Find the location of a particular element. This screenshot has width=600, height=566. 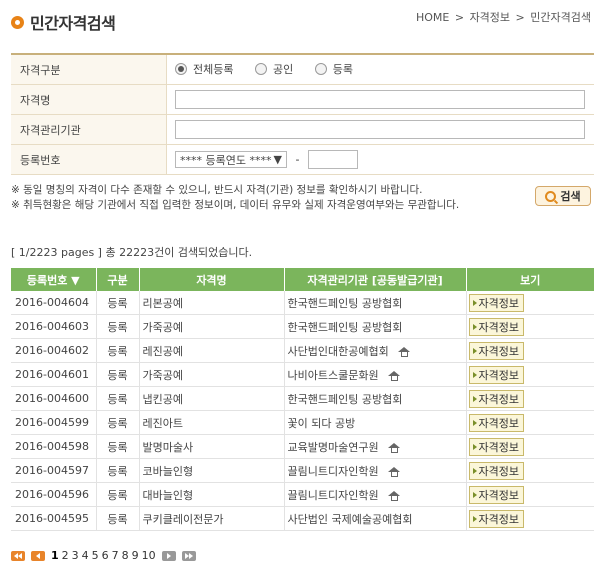

table-header-row: 등록번호 ▼ 구분 자격명 자격관리기관 [공동발급기관] 보기 is located at coordinates (302, 279).